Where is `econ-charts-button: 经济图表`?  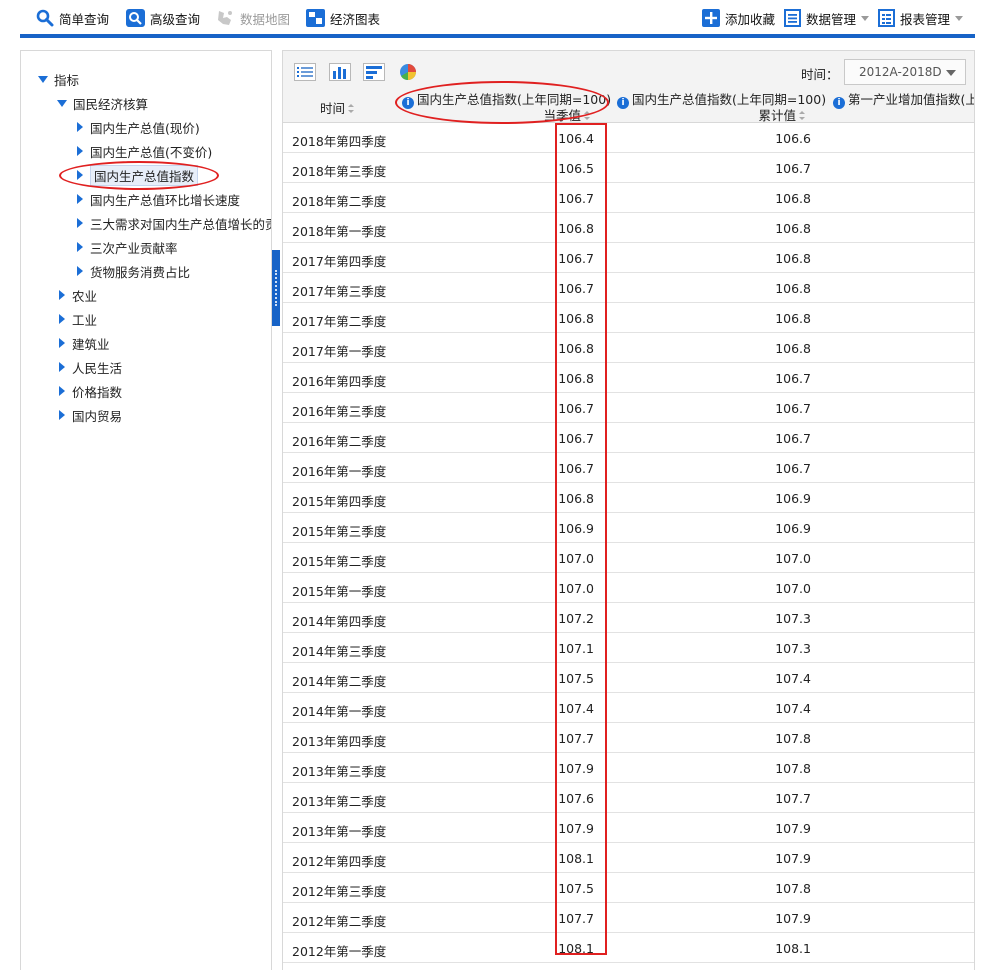 econ-charts-button: 经济图表 is located at coordinates (343, 18).